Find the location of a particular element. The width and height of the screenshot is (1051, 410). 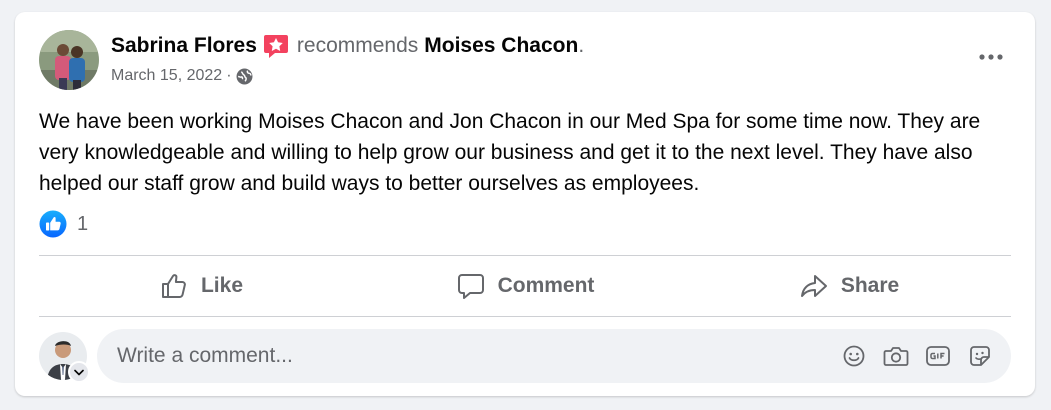

emoji-icon is located at coordinates (854, 356).